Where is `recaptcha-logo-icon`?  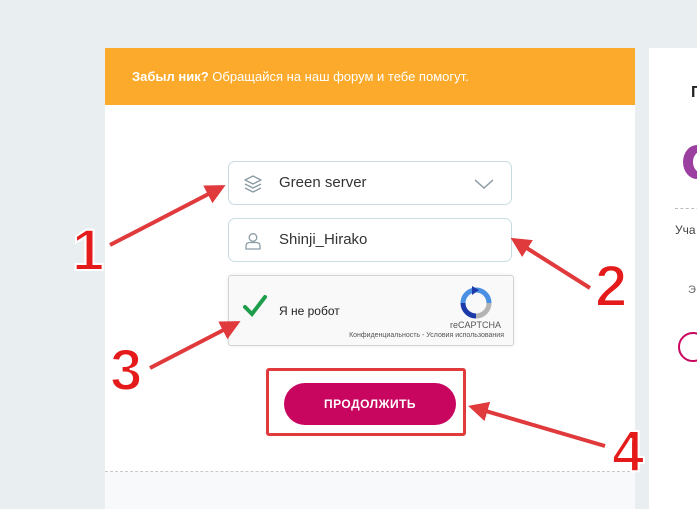 recaptcha-logo-icon is located at coordinates (476, 302).